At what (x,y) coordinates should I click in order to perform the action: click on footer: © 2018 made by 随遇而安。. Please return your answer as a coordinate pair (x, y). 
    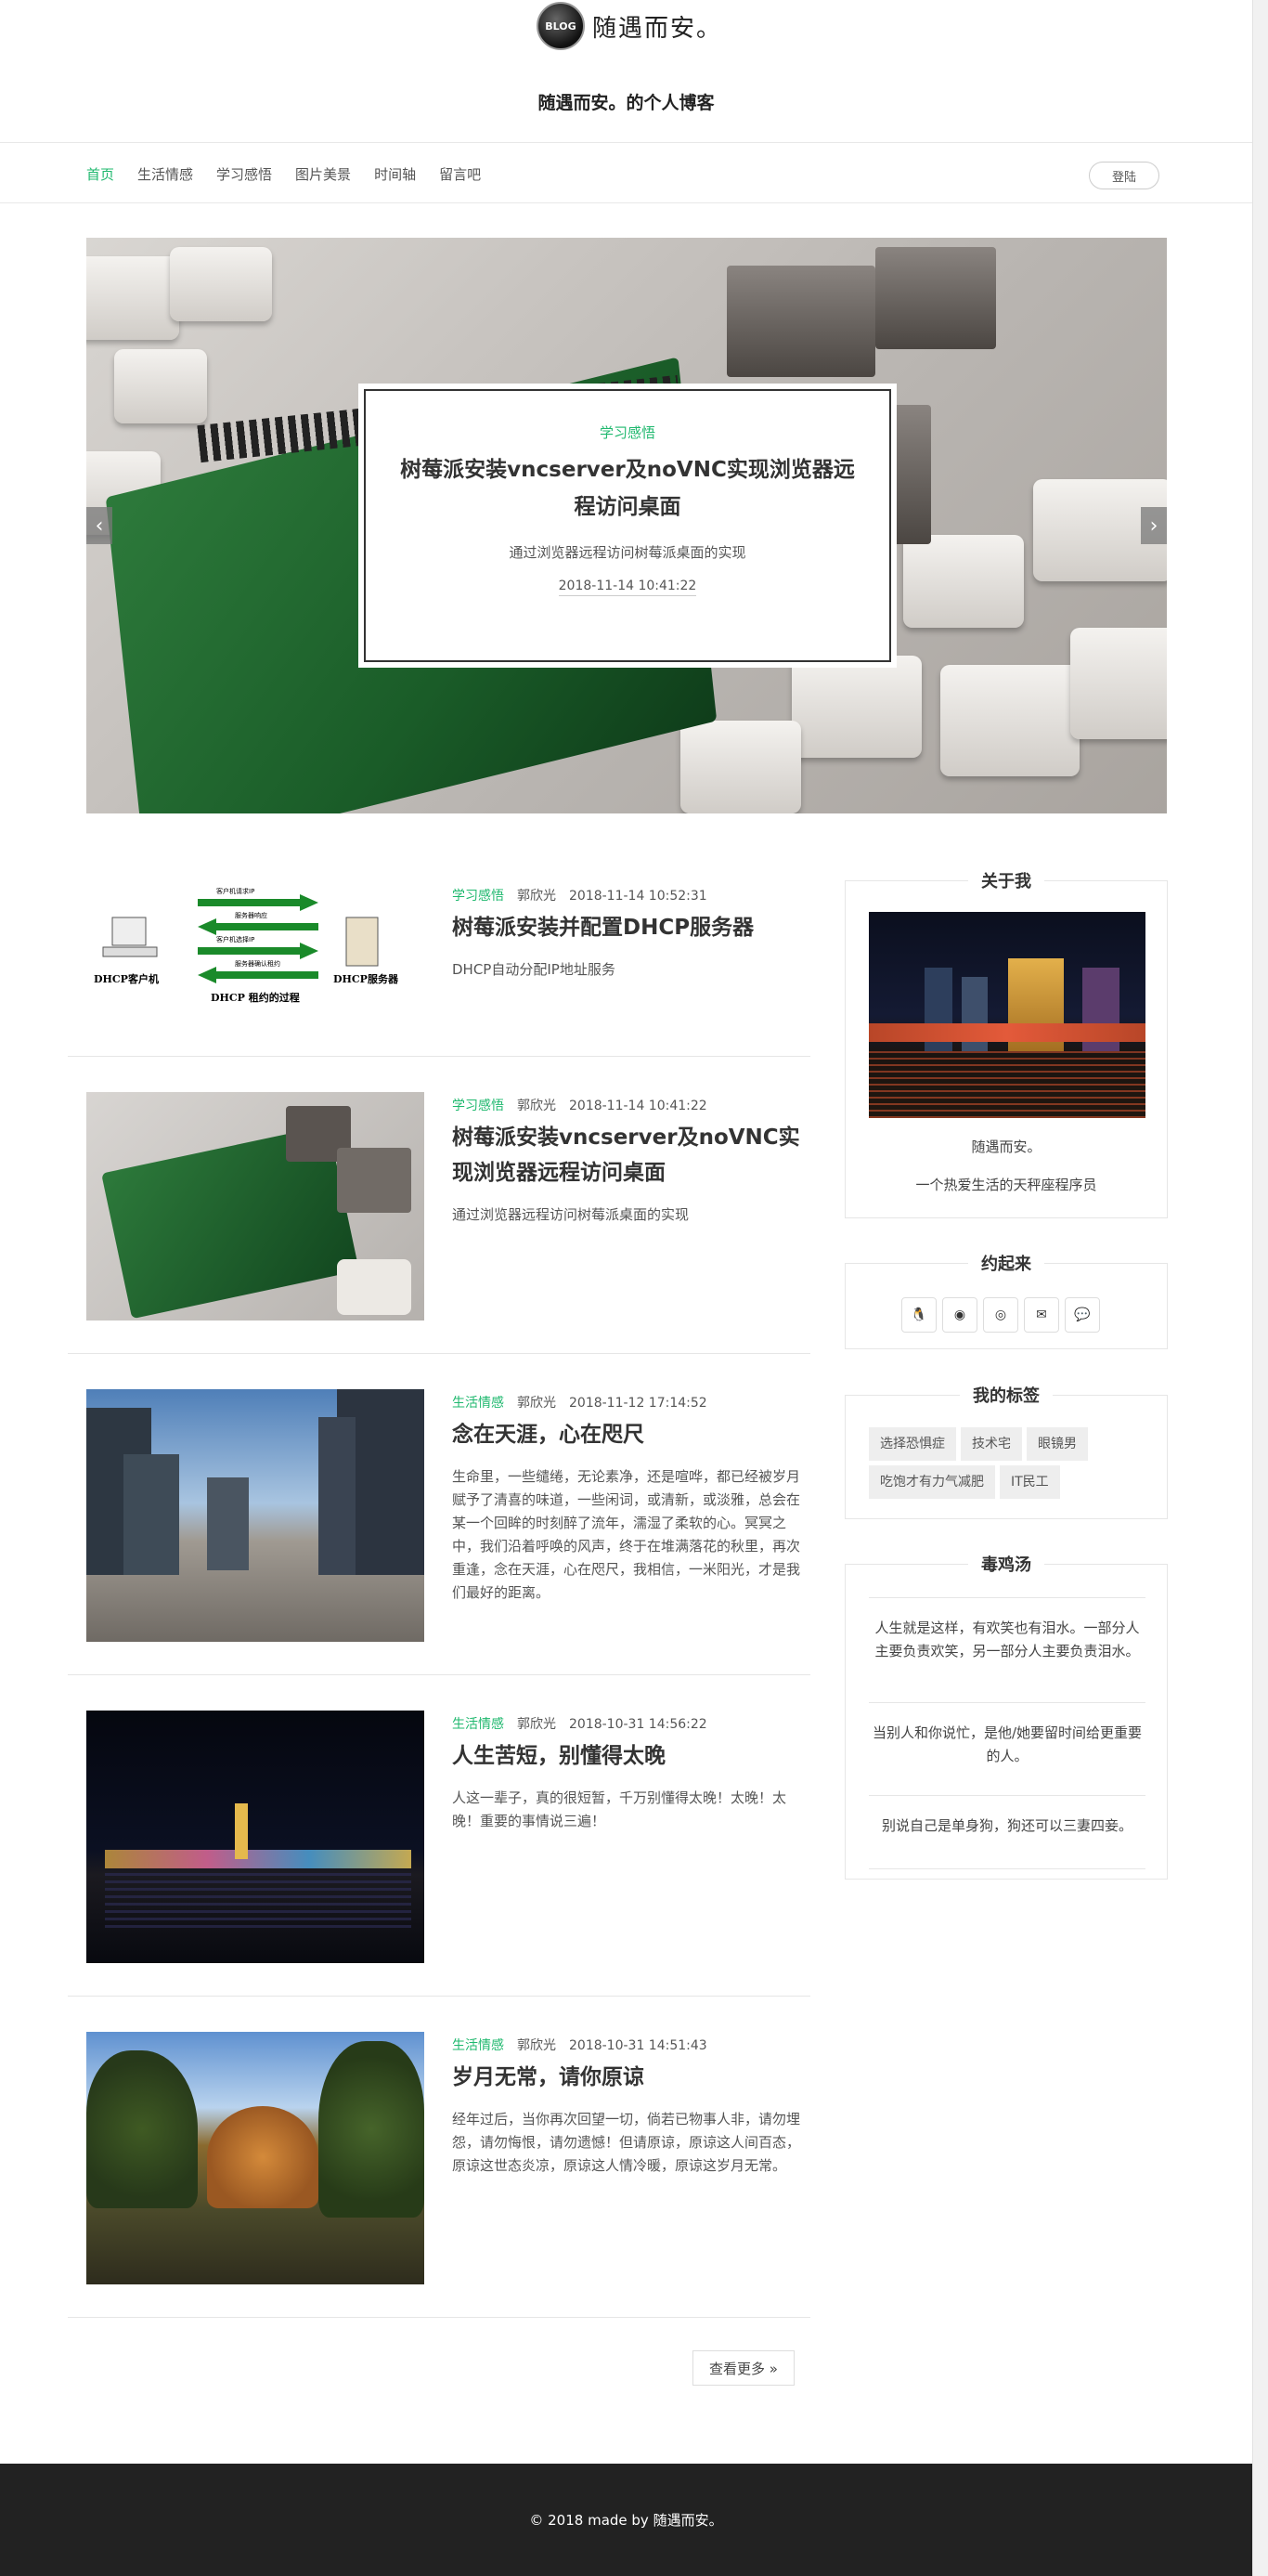
    Looking at the image, I should click on (626, 2520).